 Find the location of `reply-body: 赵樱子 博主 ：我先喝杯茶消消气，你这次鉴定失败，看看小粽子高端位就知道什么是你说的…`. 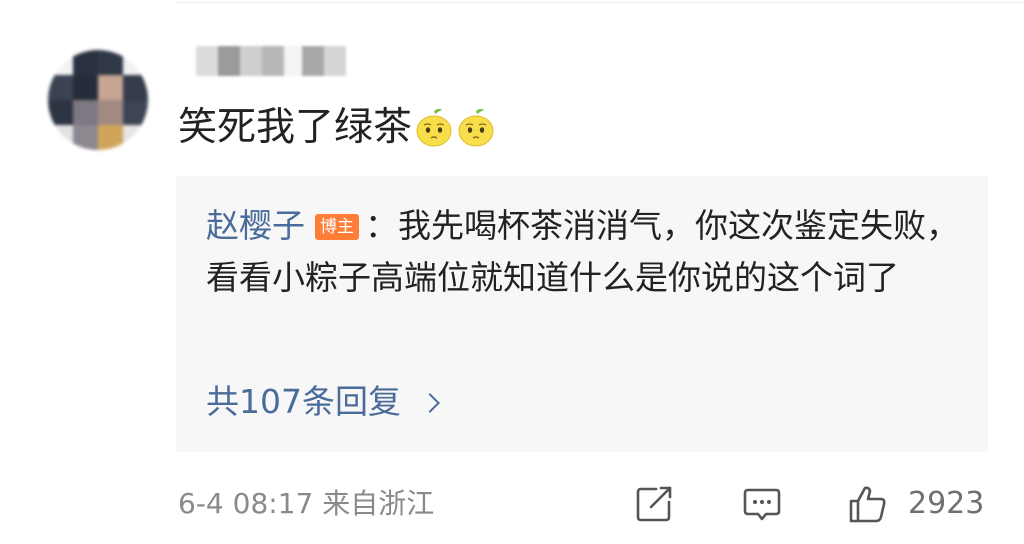

reply-body: 赵樱子 博主 ：我先喝杯茶消消气，你这次鉴定失败，看看小粽子高端位就知道什么是你说的… is located at coordinates (586, 252).